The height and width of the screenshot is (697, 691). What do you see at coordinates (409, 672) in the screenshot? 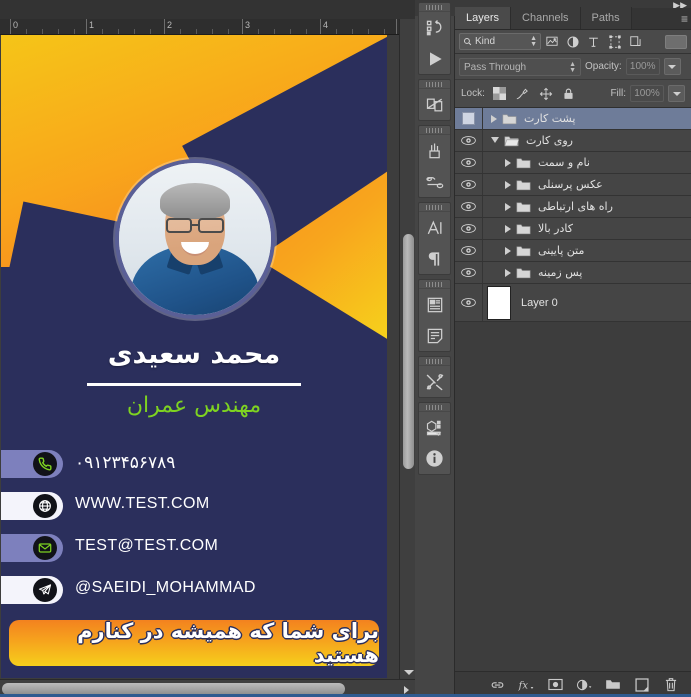
I see `scroll-down-arrow-icon` at bounding box center [409, 672].